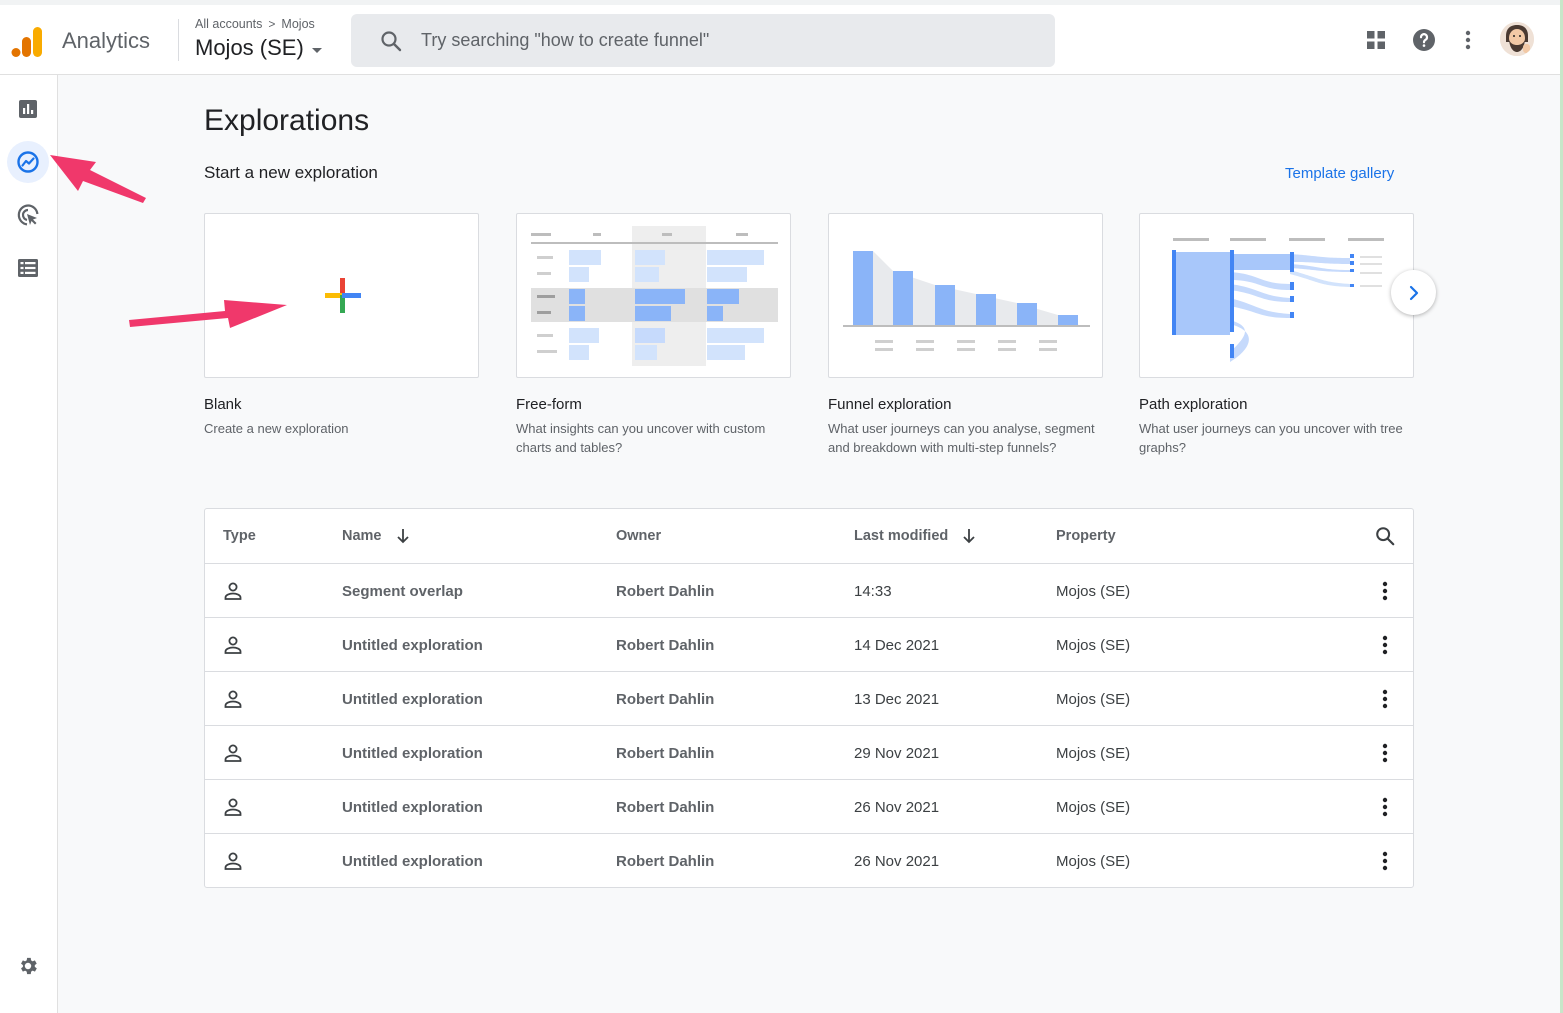 This screenshot has height=1013, width=1563. What do you see at coordinates (291, 172) in the screenshot?
I see `section-subtitle: Start a new exploration` at bounding box center [291, 172].